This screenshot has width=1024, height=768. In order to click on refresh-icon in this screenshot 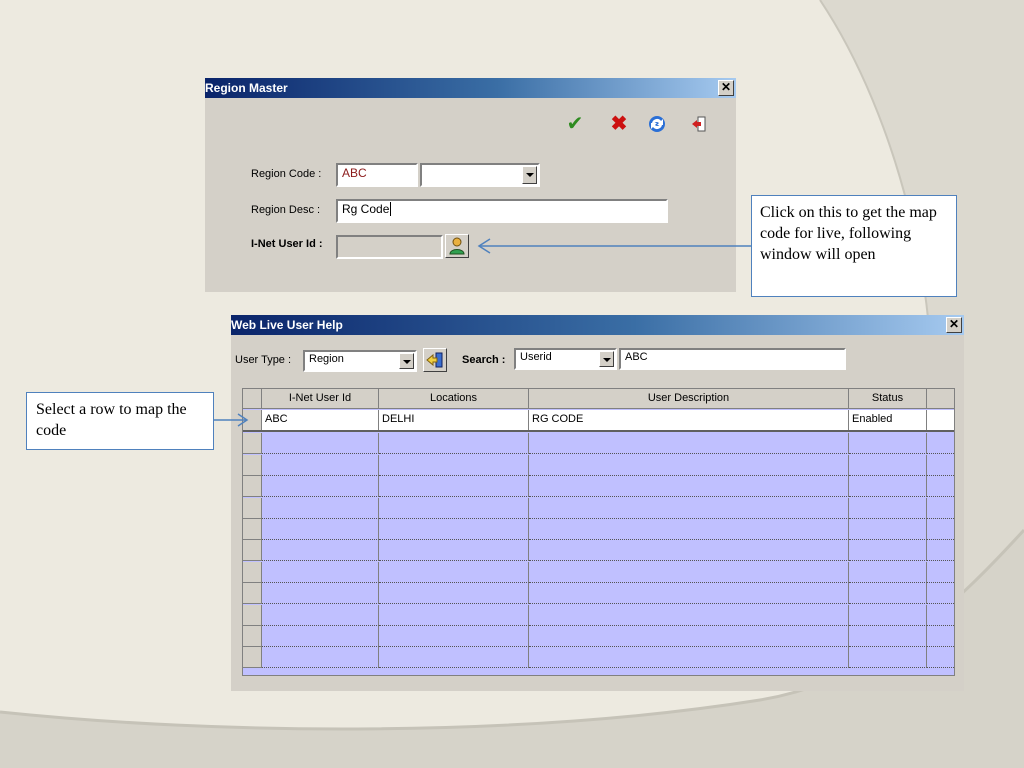, I will do `click(657, 124)`.